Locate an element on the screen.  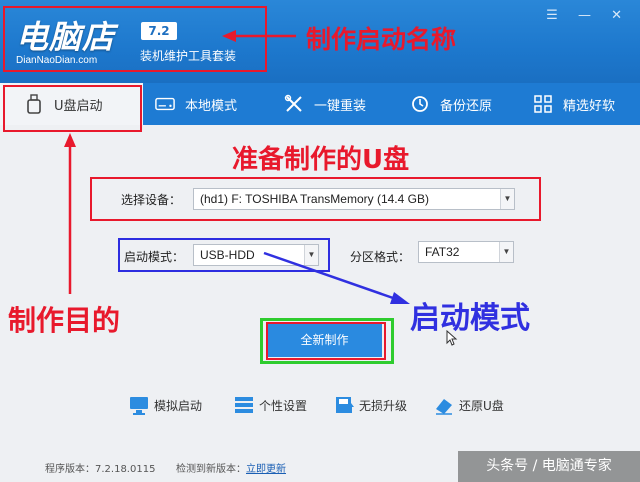
arrow-name-head is located at coordinates (229, 36).